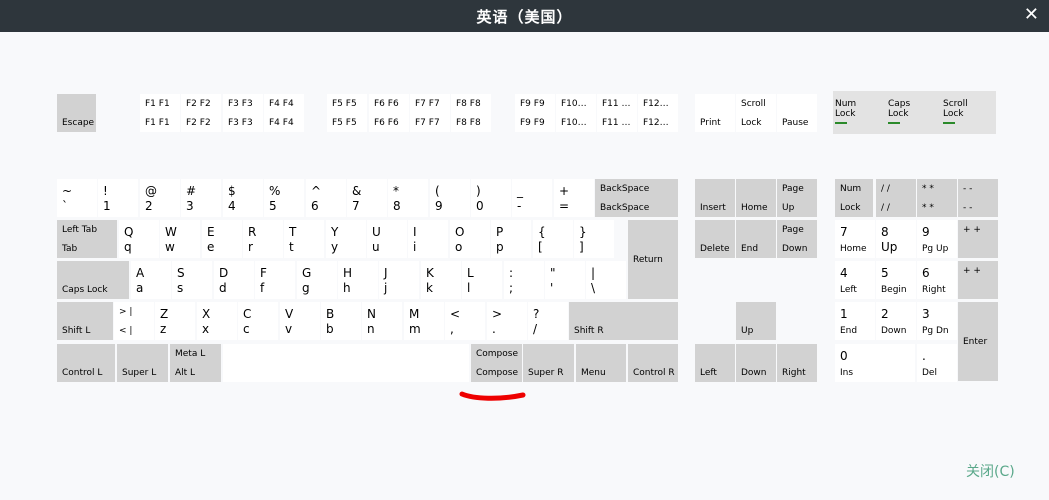 This screenshot has width=1049, height=500. What do you see at coordinates (180, 239) in the screenshot?
I see `key-w: Ww` at bounding box center [180, 239].